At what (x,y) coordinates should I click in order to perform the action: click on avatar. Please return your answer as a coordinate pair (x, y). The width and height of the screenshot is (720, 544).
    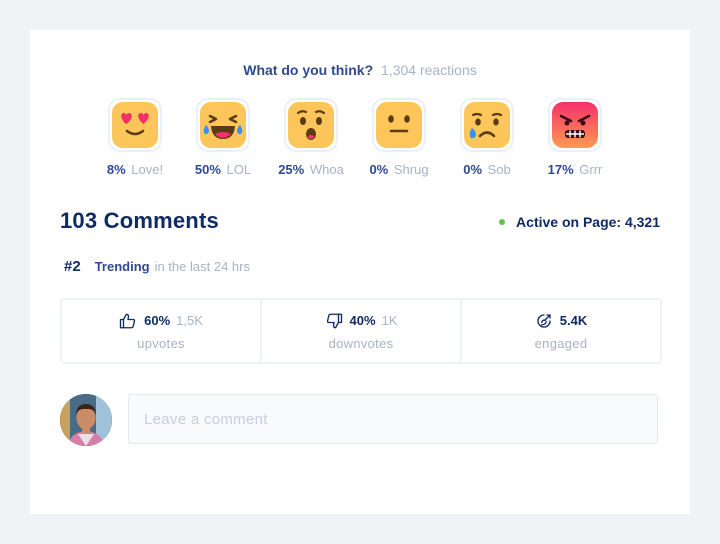
    Looking at the image, I should click on (86, 420).